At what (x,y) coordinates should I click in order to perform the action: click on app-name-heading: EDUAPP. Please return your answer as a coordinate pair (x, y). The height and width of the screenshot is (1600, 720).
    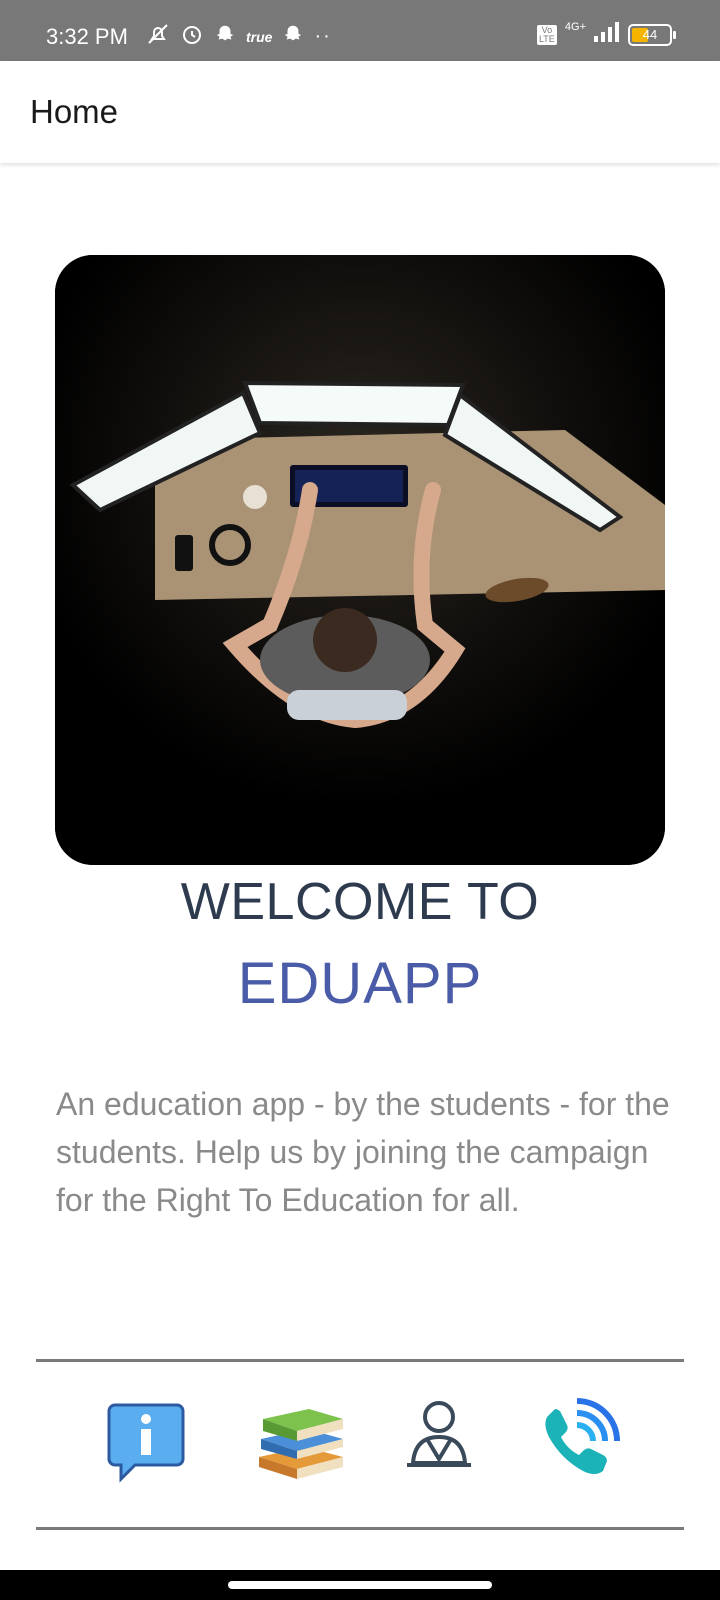
    Looking at the image, I should click on (360, 983).